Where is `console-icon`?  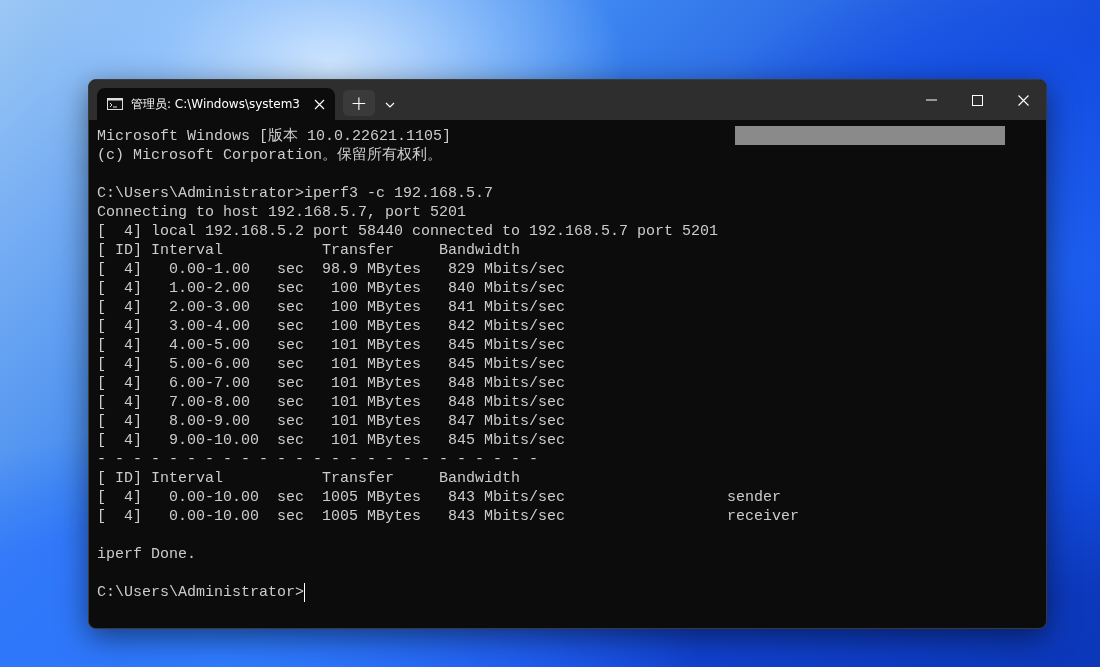 console-icon is located at coordinates (115, 104).